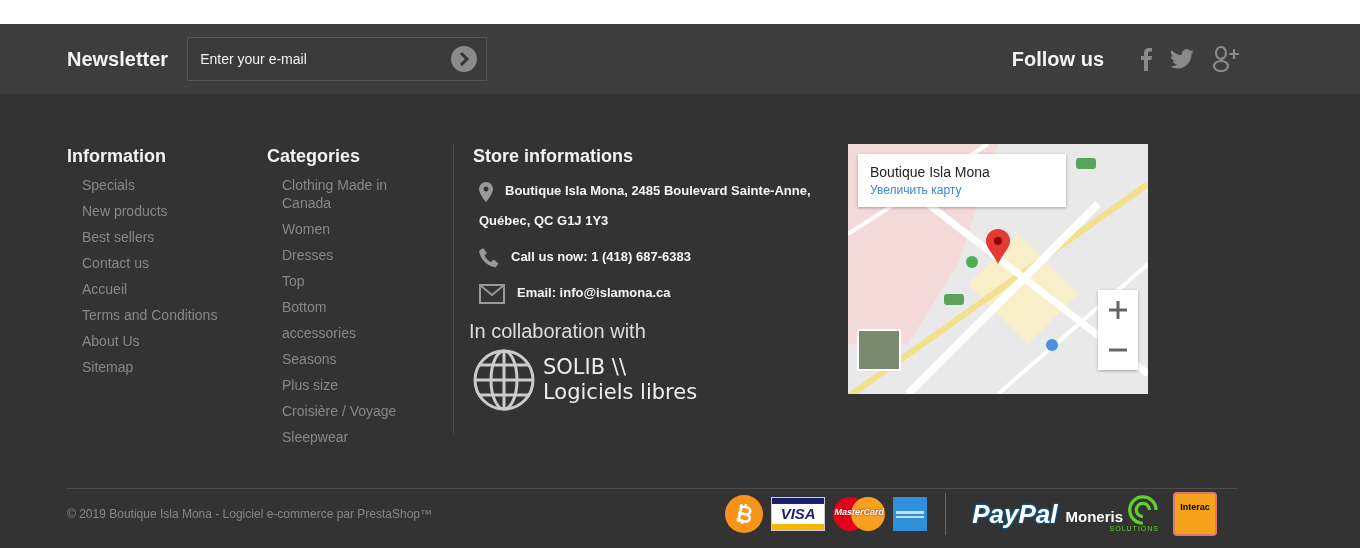 The height and width of the screenshot is (548, 1360). What do you see at coordinates (342, 255) in the screenshot?
I see `category-link: Dresses` at bounding box center [342, 255].